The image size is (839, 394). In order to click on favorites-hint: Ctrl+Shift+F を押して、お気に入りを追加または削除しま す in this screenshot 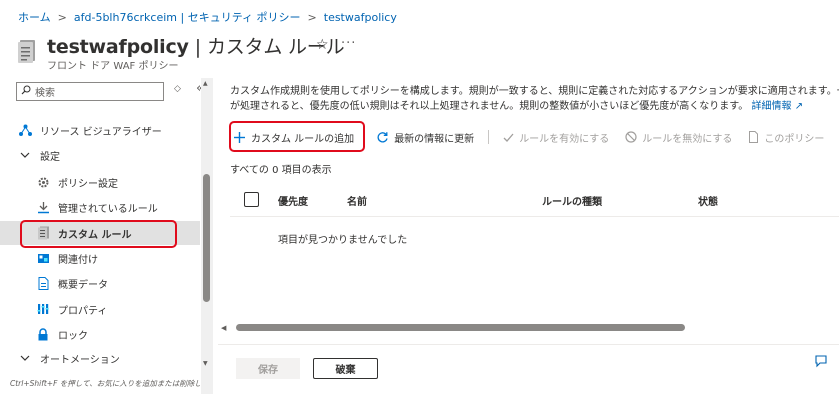, I will do `click(105, 383)`.